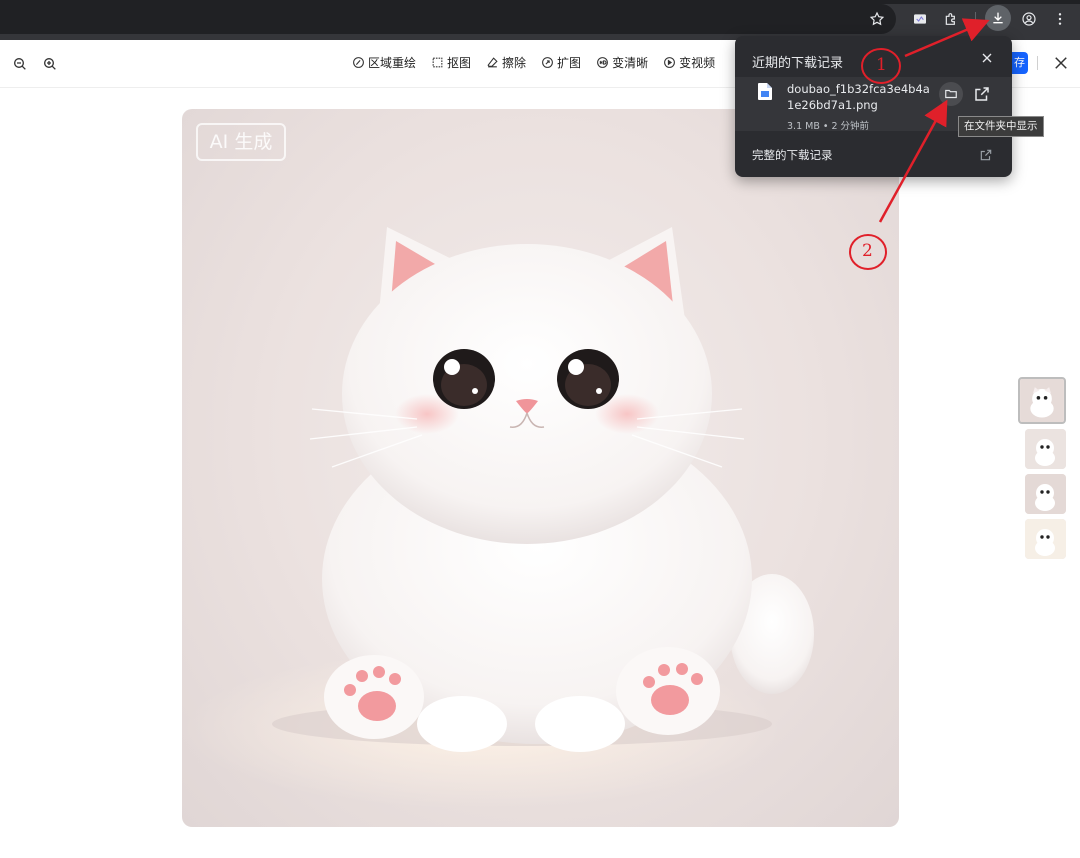  What do you see at coordinates (35, 64) in the screenshot?
I see `zoom-controls` at bounding box center [35, 64].